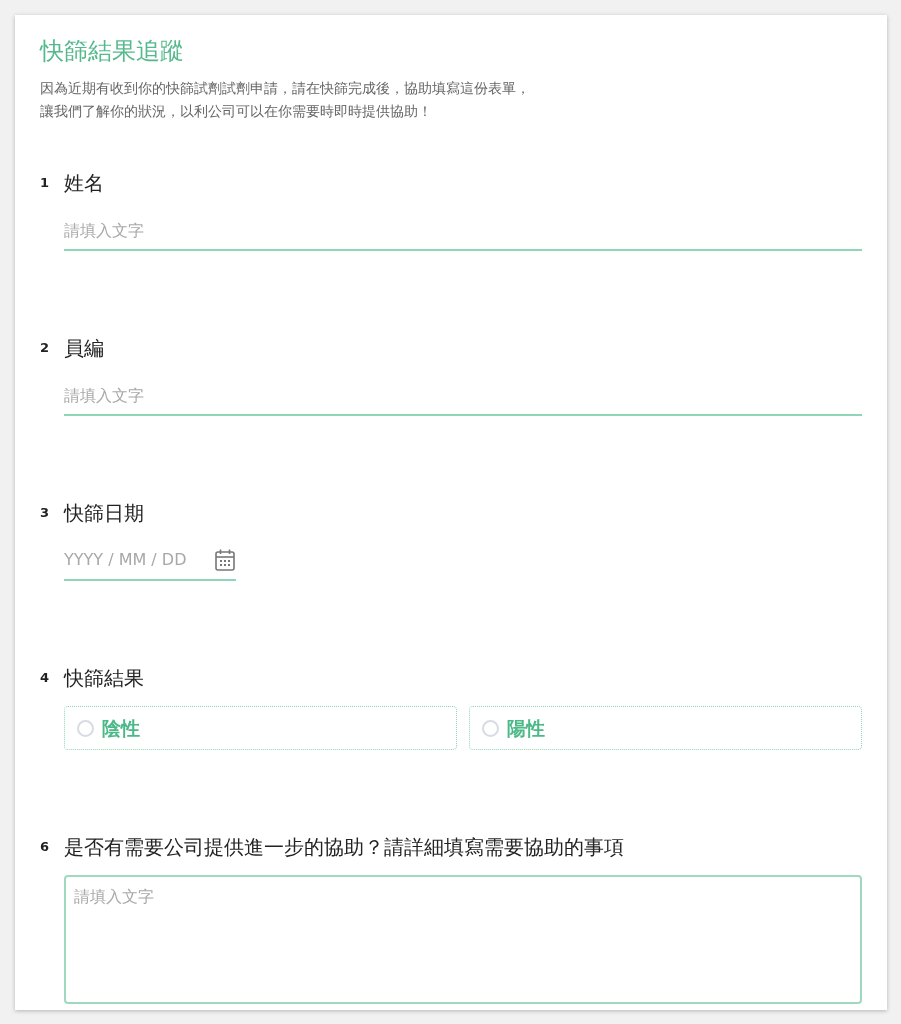 The height and width of the screenshot is (1024, 901). I want to click on radio-option: 陰性, so click(260, 728).